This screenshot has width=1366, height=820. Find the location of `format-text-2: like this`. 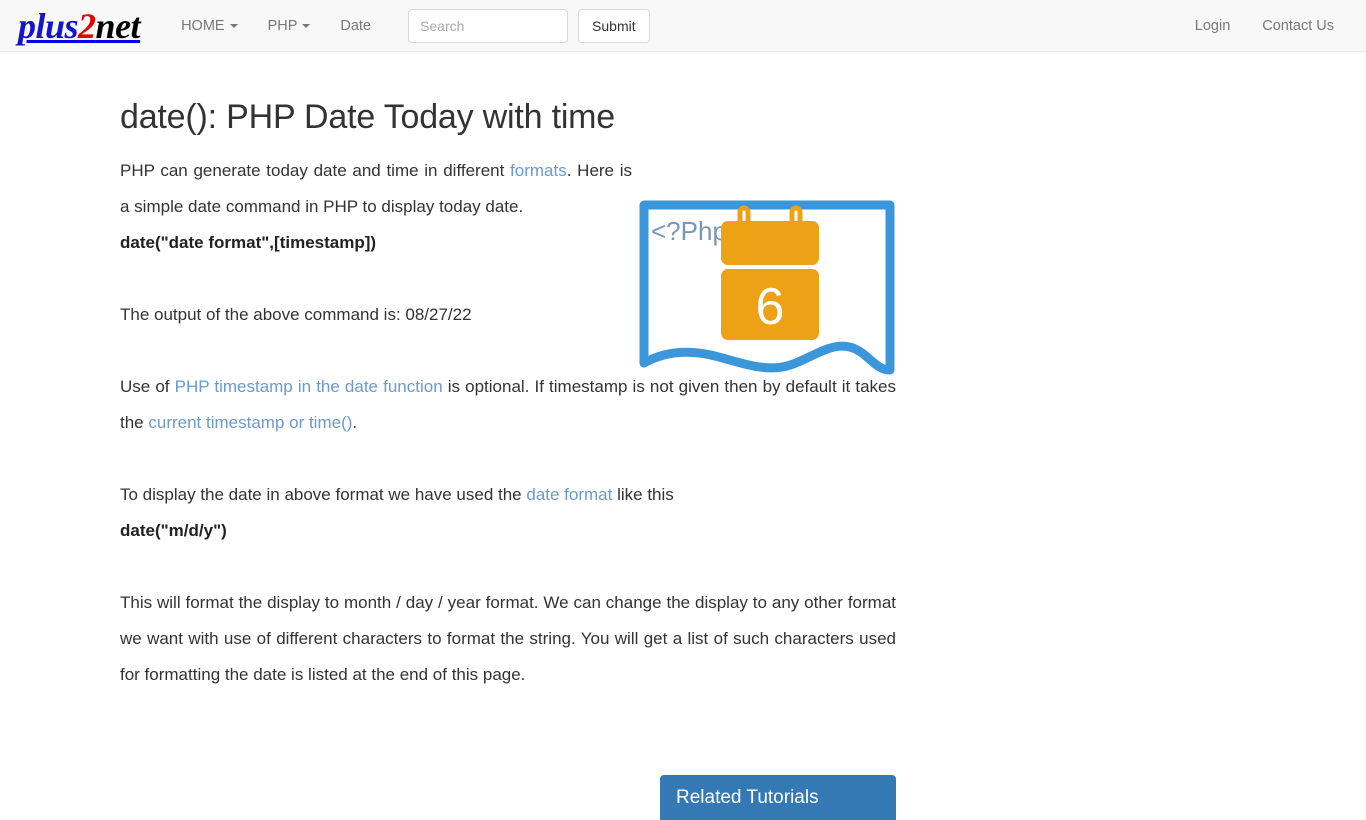

format-text-2: like this is located at coordinates (643, 494).